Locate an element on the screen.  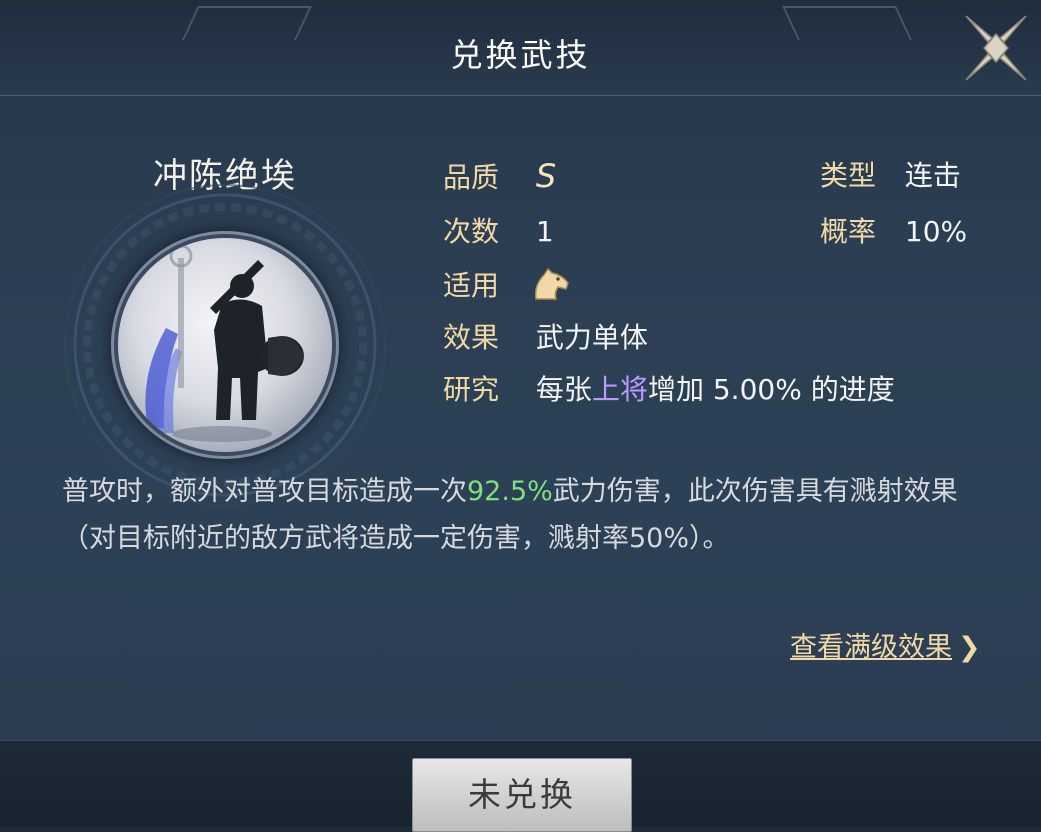
attr-applicable-label: 适用 is located at coordinates (471, 285).